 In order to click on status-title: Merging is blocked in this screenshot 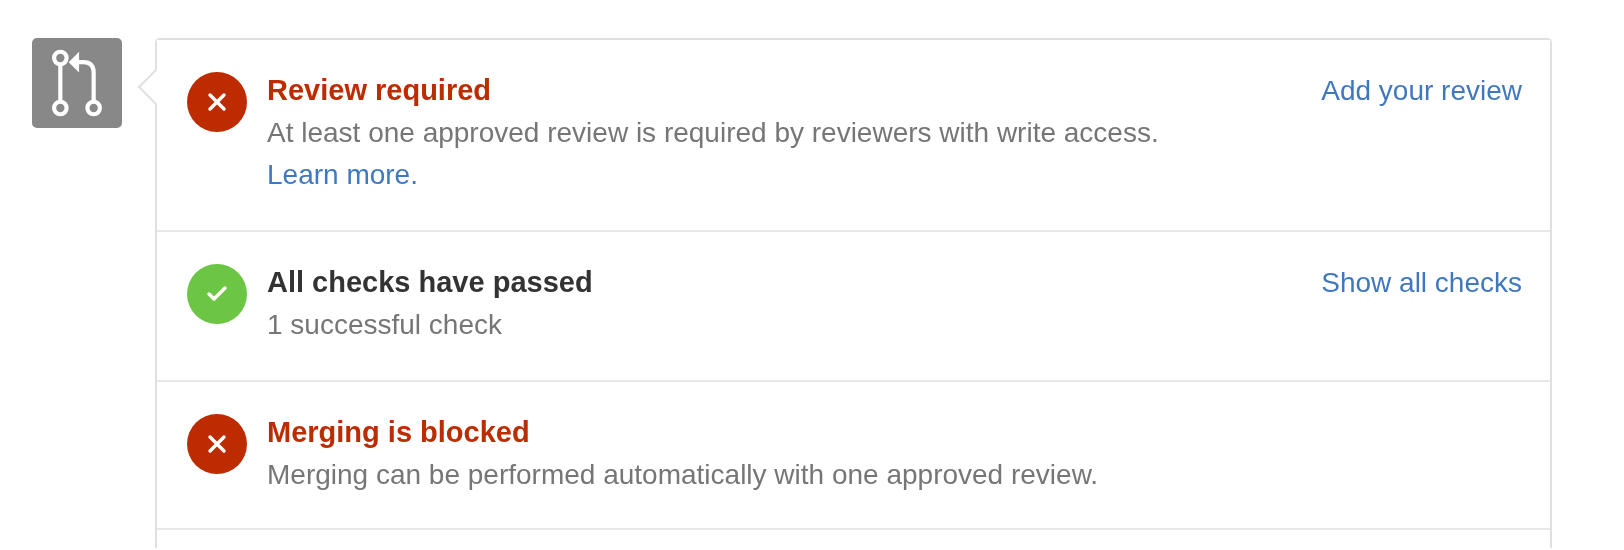, I will do `click(398, 432)`.